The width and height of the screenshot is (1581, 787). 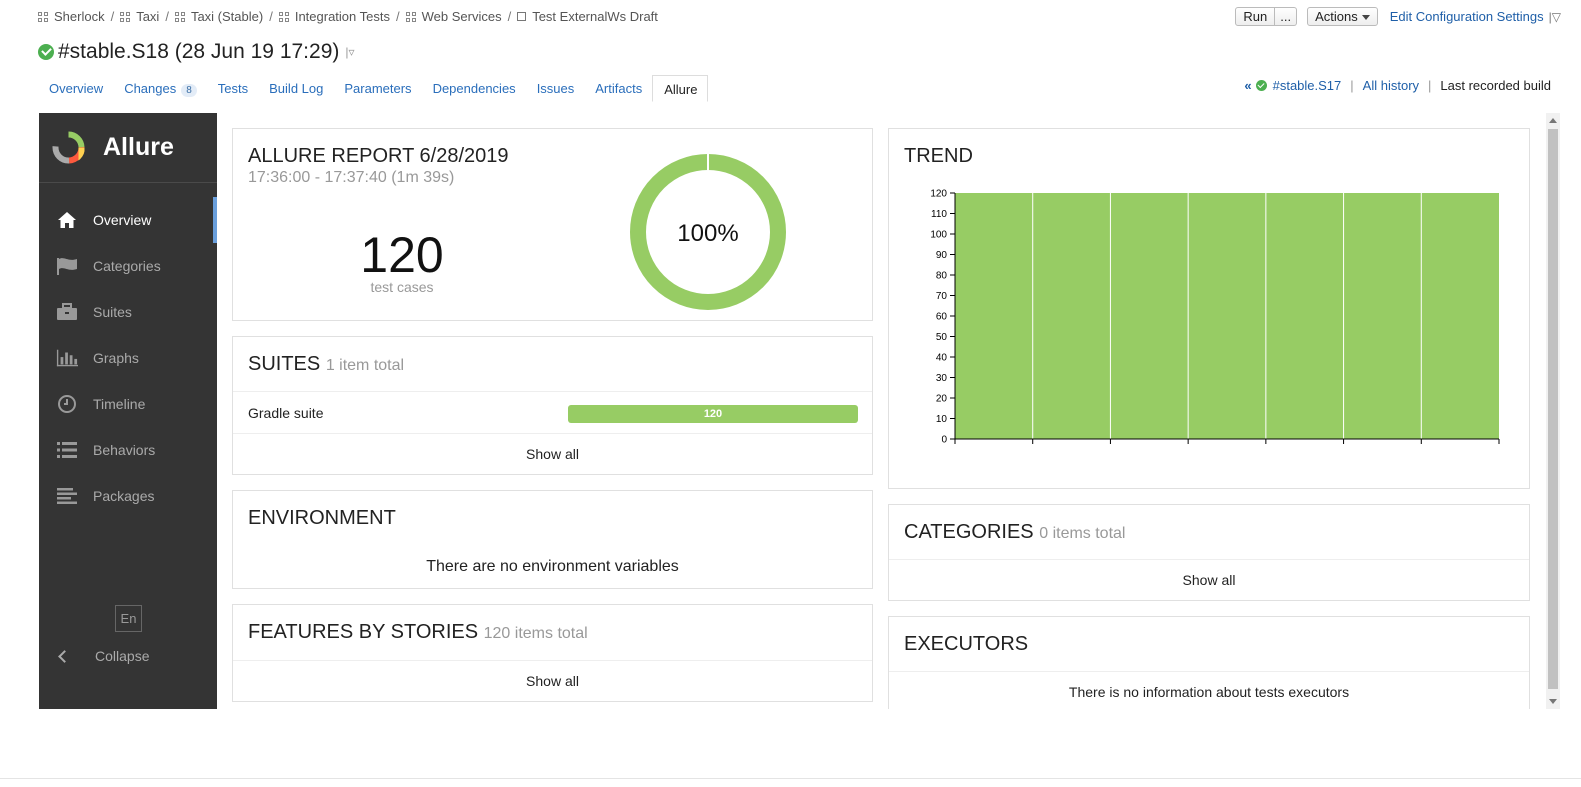 I want to click on breadcrumb-item: Taxi (Stable), so click(x=219, y=16).